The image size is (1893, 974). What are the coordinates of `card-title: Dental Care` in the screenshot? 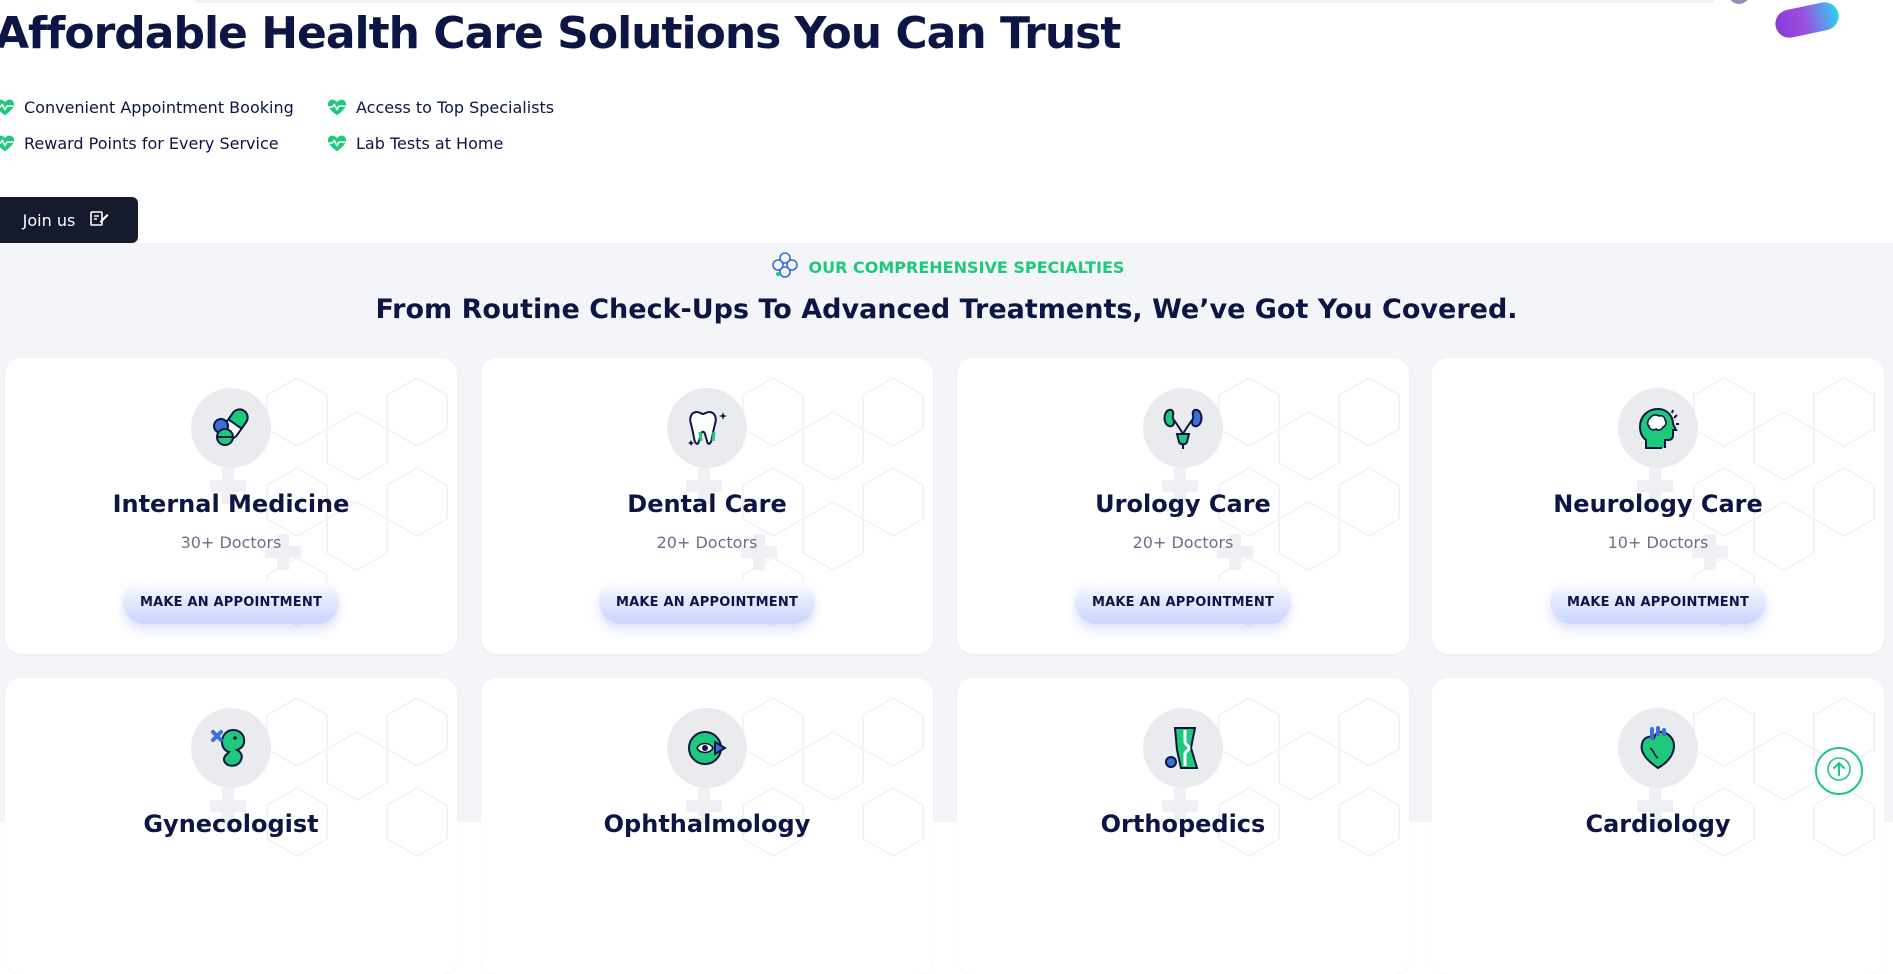 It's located at (707, 504).